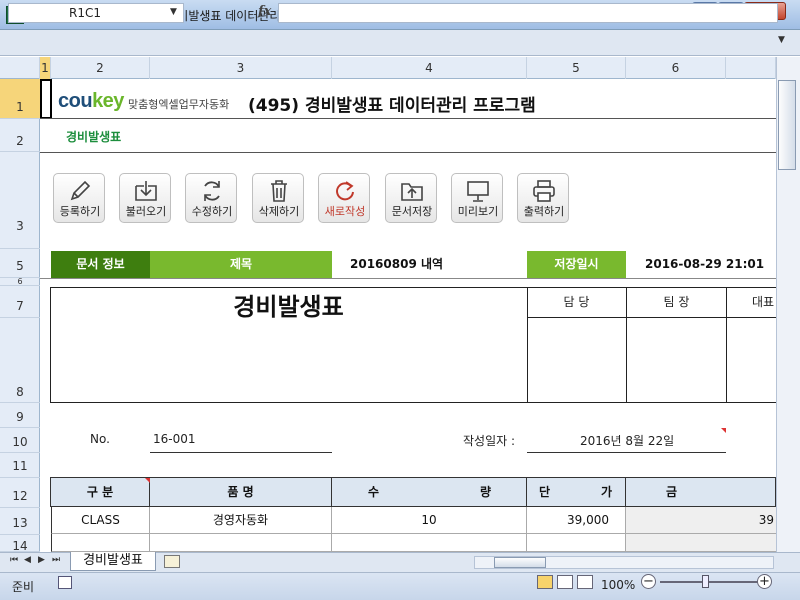  What do you see at coordinates (345, 191) in the screenshot?
I see `new-icon` at bounding box center [345, 191].